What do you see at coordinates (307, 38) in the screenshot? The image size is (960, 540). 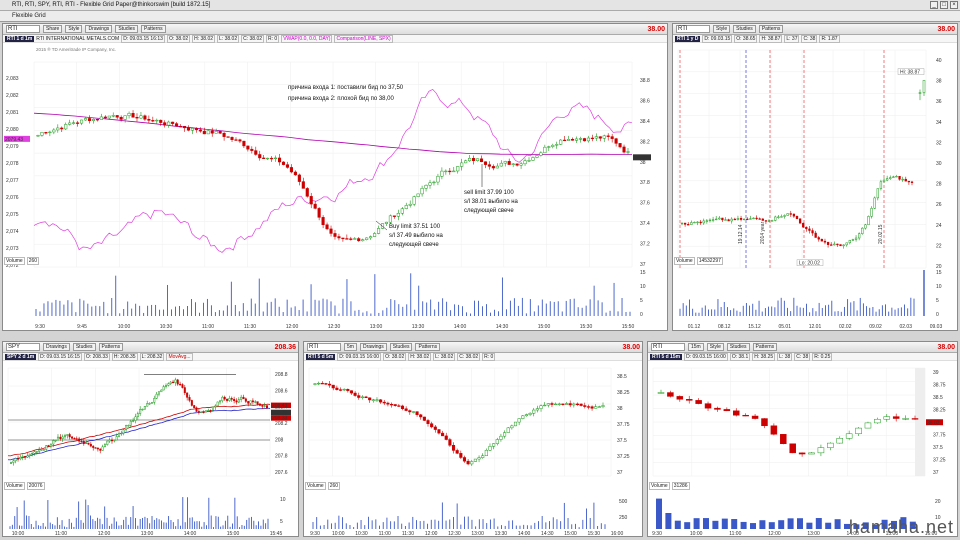 I see `vwap-study: VWAP(0.0, 0.0, DAY)` at bounding box center [307, 38].